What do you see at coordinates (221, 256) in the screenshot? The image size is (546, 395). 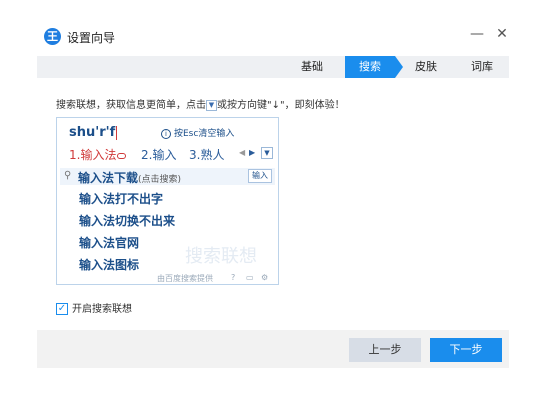 I see `watermark: 搜索联想` at bounding box center [221, 256].